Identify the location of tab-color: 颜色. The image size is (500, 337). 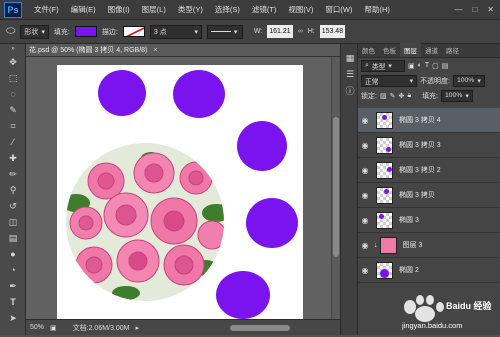
(368, 50).